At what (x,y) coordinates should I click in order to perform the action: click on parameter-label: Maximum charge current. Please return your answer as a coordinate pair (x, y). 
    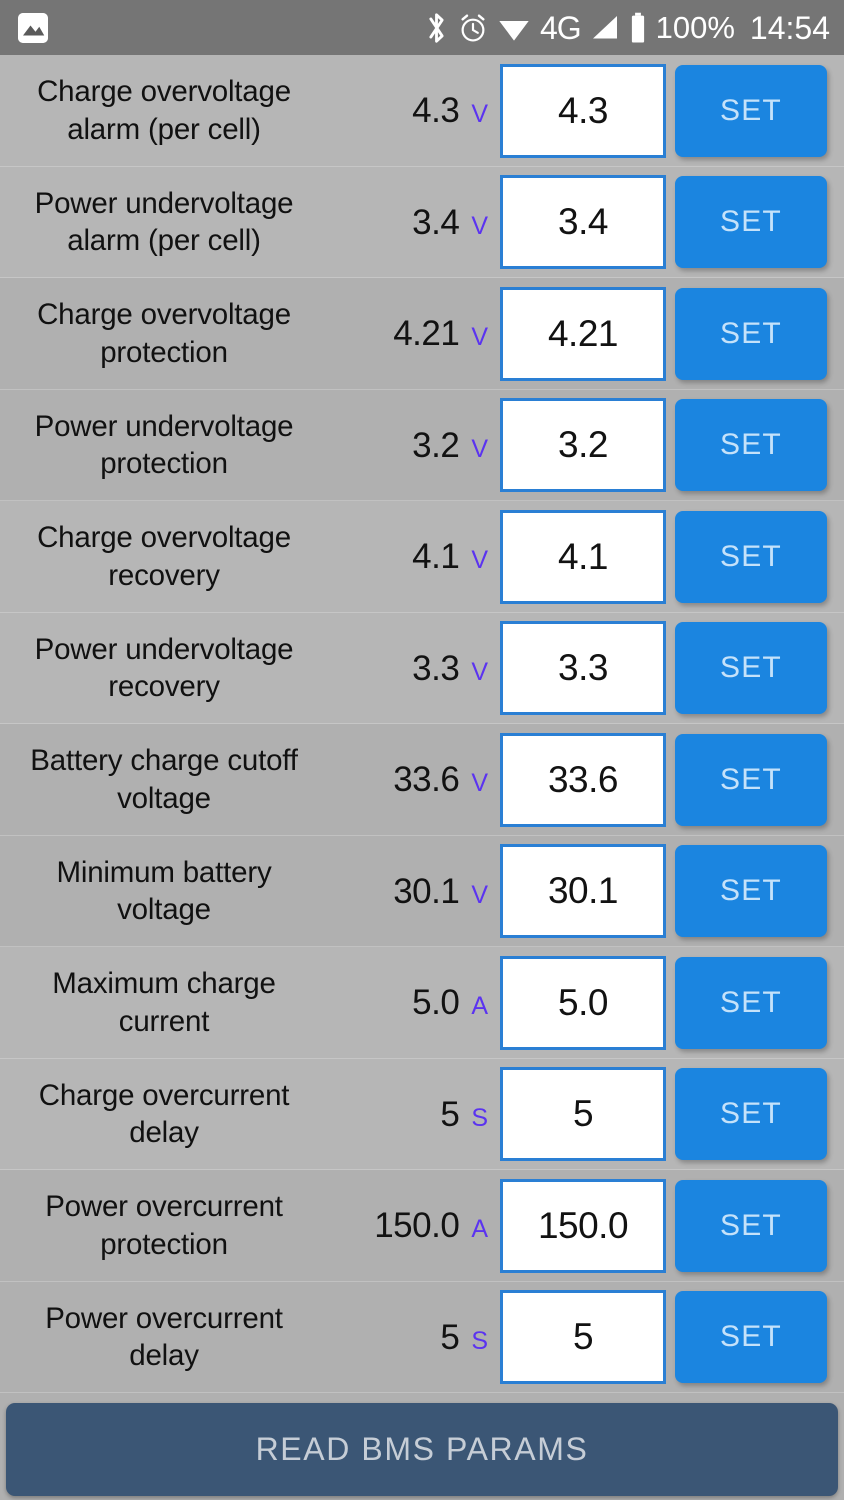
    Looking at the image, I should click on (164, 1002).